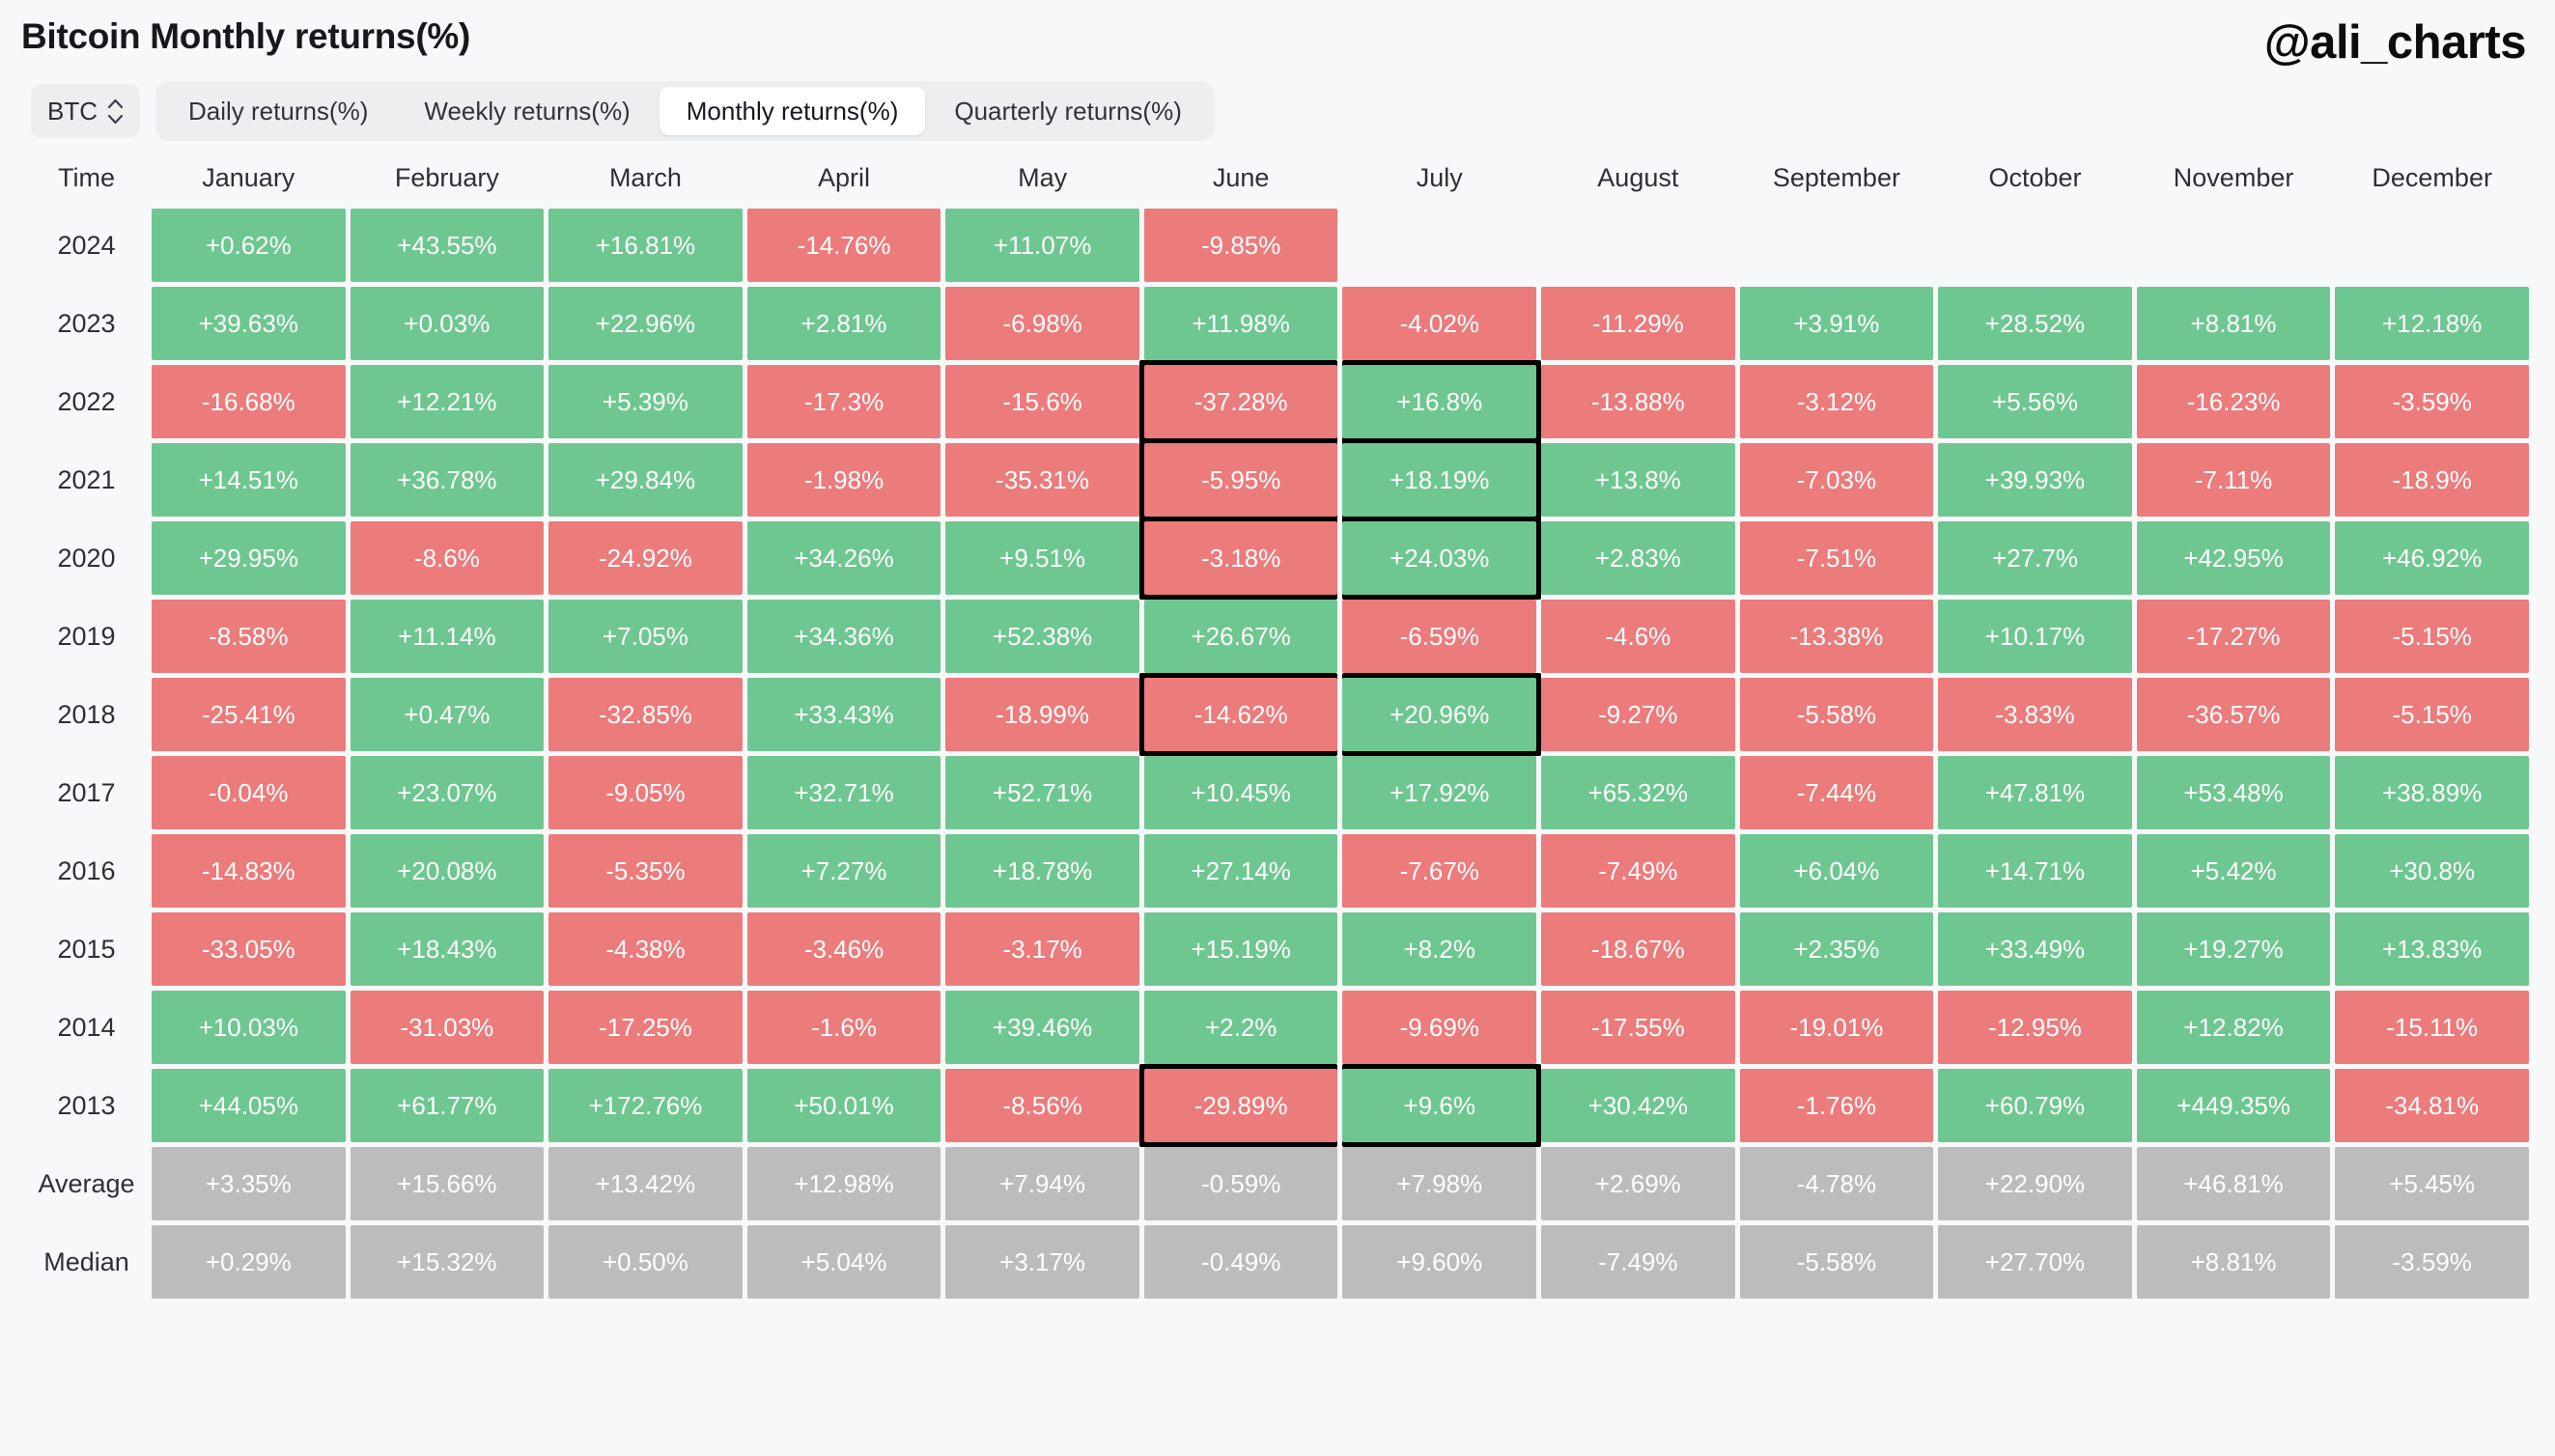 The height and width of the screenshot is (1456, 2555). Describe the element at coordinates (645, 402) in the screenshot. I see `cell-2022-march: +5.39%` at that location.